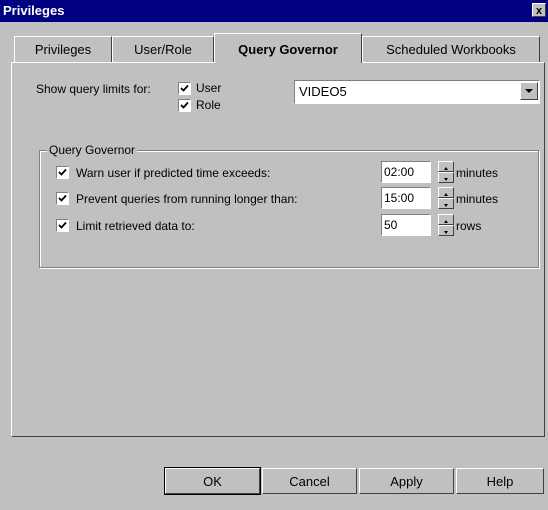 This screenshot has height=510, width=548. I want to click on show-query-limits-label: Show query limits for:, so click(93, 89).